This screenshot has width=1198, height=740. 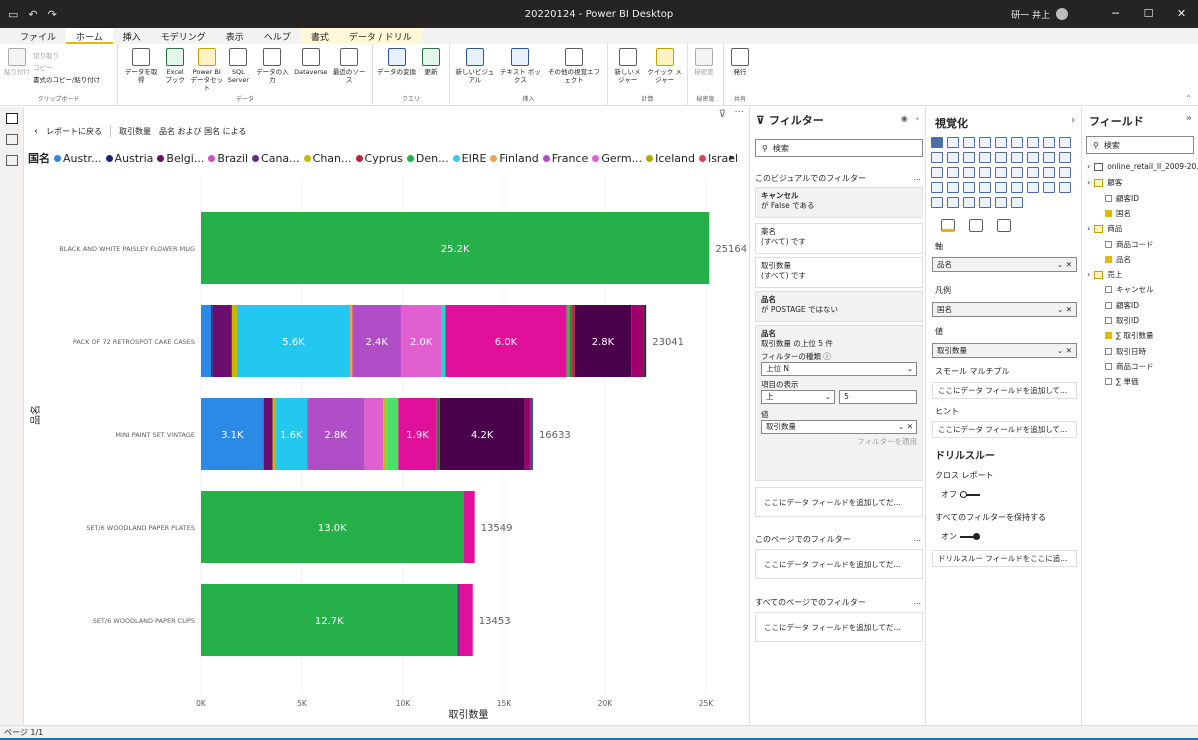 I want to click on fields-tab-icon, so click(x=948, y=225).